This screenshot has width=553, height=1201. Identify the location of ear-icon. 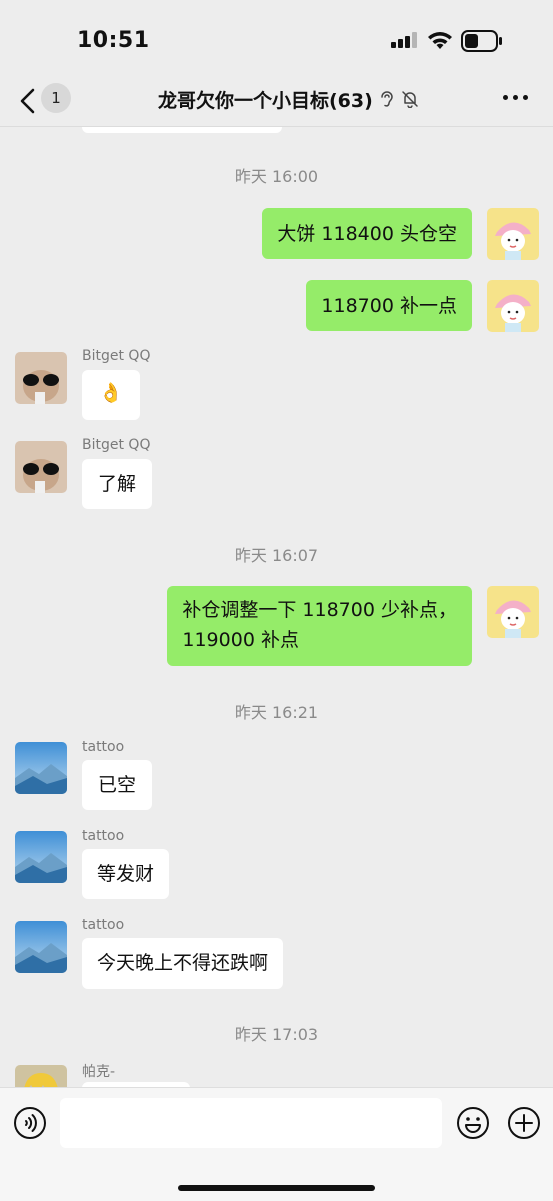
(387, 99).